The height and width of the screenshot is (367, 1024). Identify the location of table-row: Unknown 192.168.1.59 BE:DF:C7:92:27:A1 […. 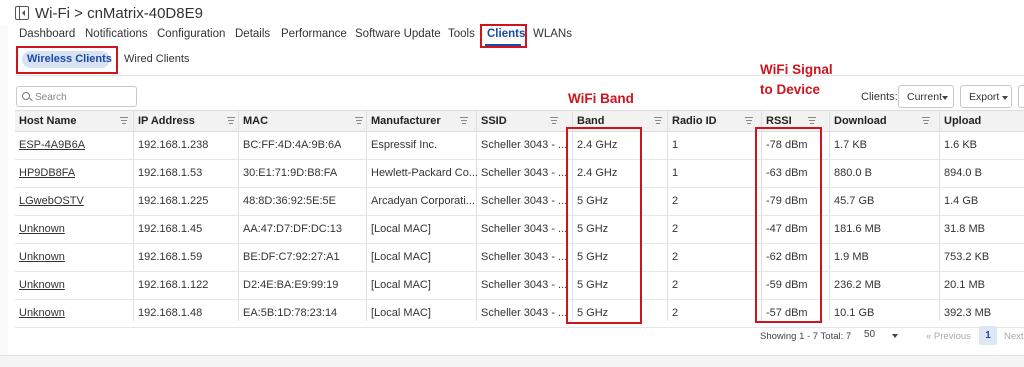
(519, 257).